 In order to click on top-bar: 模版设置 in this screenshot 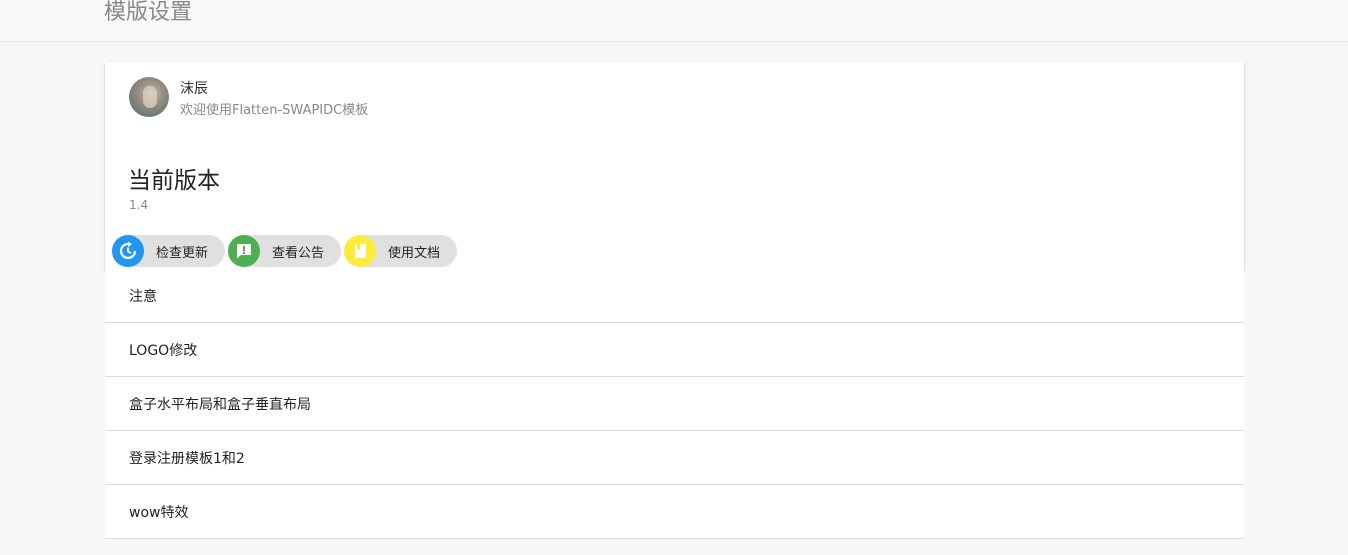, I will do `click(674, 21)`.